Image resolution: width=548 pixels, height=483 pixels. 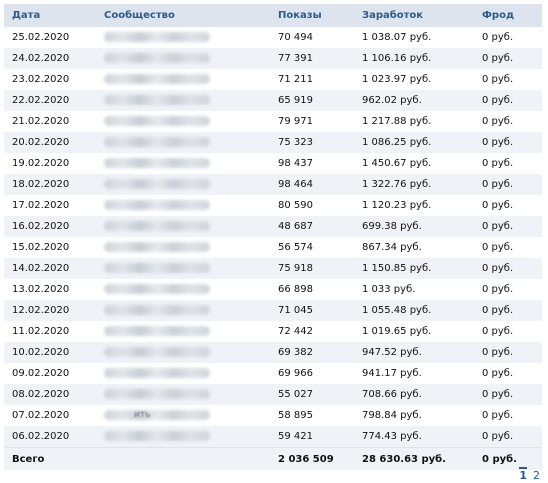 What do you see at coordinates (312, 15) in the screenshot?
I see `column-header-views: Показы` at bounding box center [312, 15].